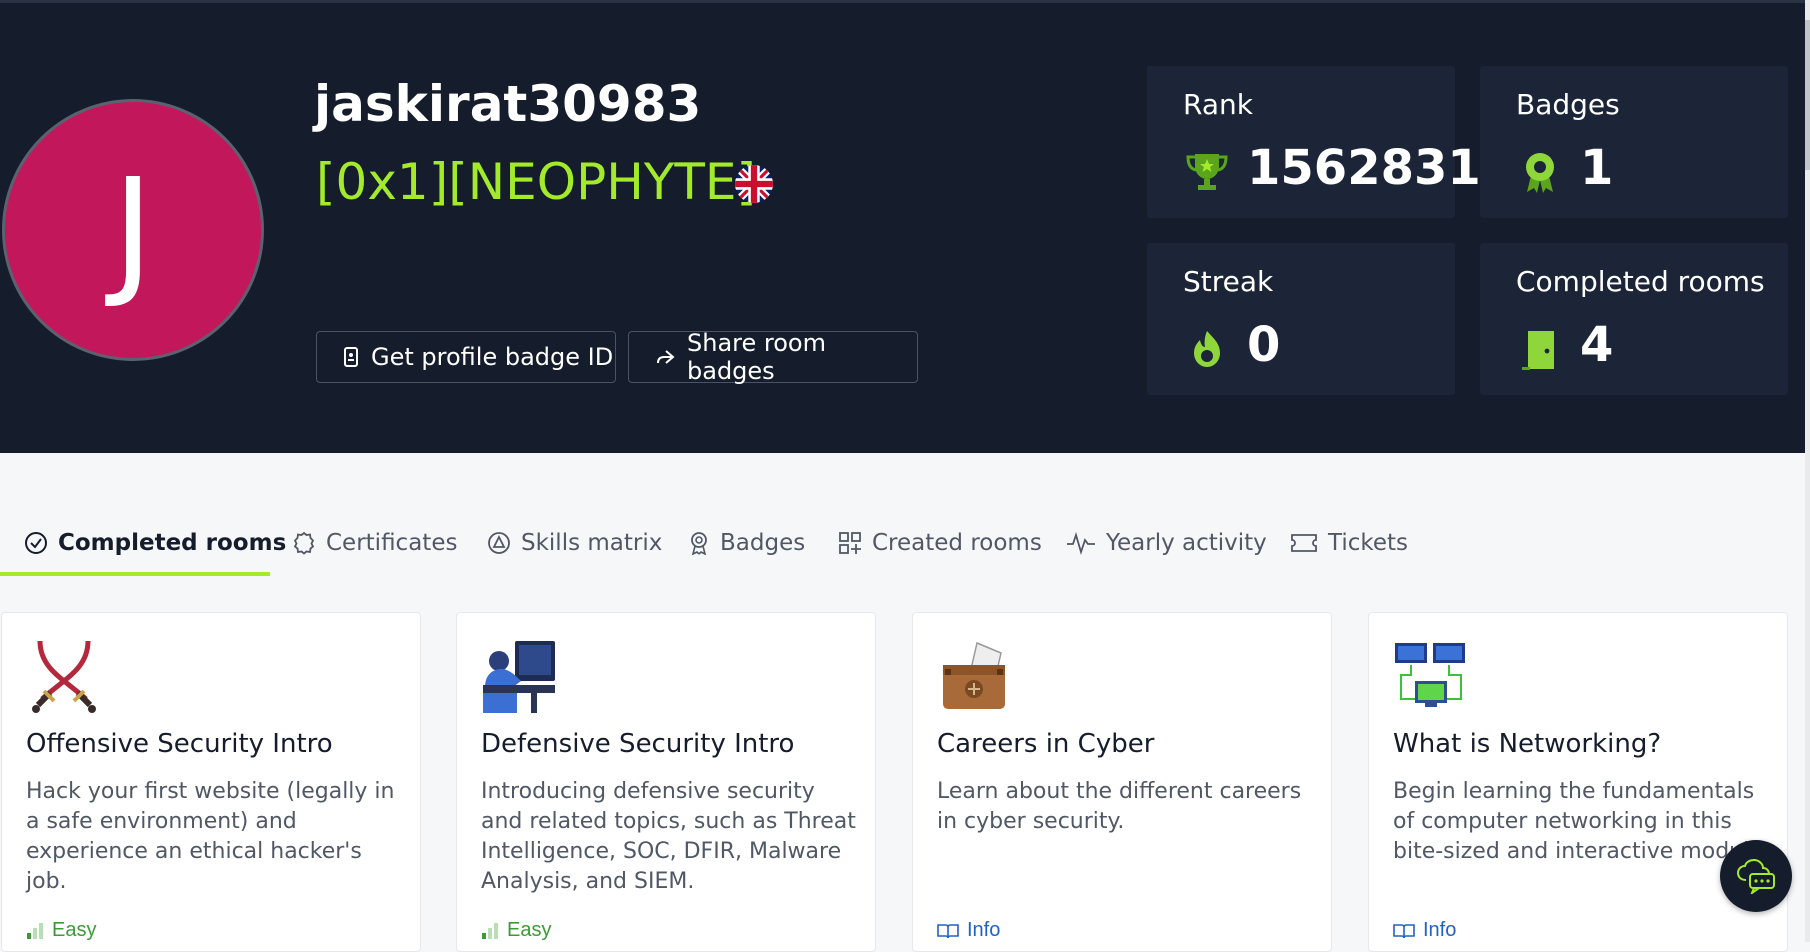  I want to click on tab-badges-label: Badges, so click(763, 543).